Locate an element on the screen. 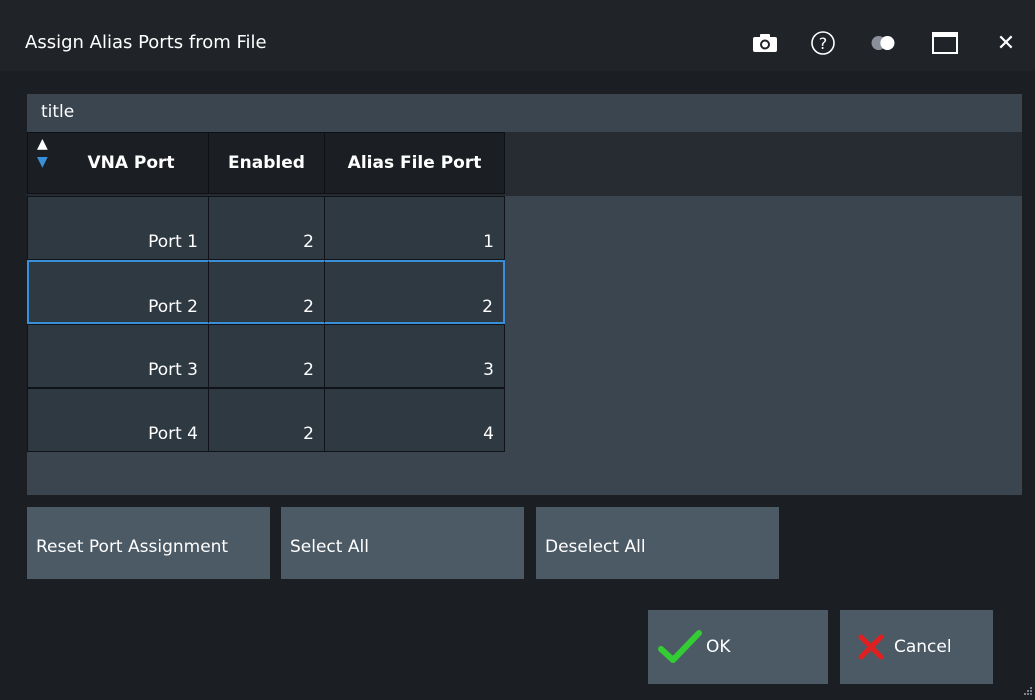 This screenshot has width=1035, height=700. cancel-button: Cancel is located at coordinates (916, 647).